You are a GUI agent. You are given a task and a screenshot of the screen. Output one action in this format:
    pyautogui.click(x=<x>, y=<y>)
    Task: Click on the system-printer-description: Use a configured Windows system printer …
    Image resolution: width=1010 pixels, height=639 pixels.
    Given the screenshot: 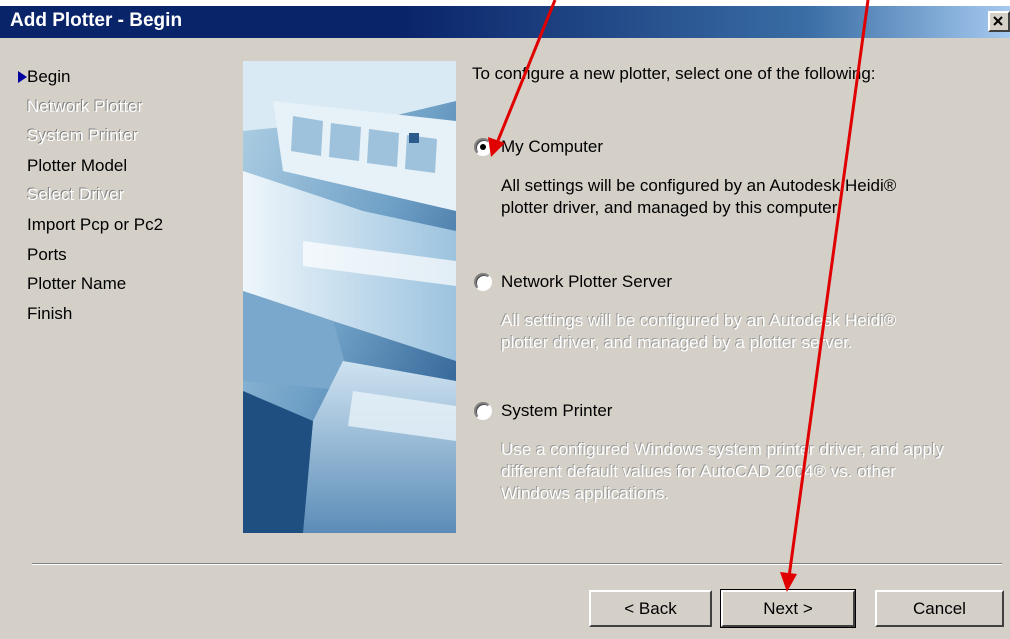 What is the action you would take?
    pyautogui.click(x=751, y=472)
    